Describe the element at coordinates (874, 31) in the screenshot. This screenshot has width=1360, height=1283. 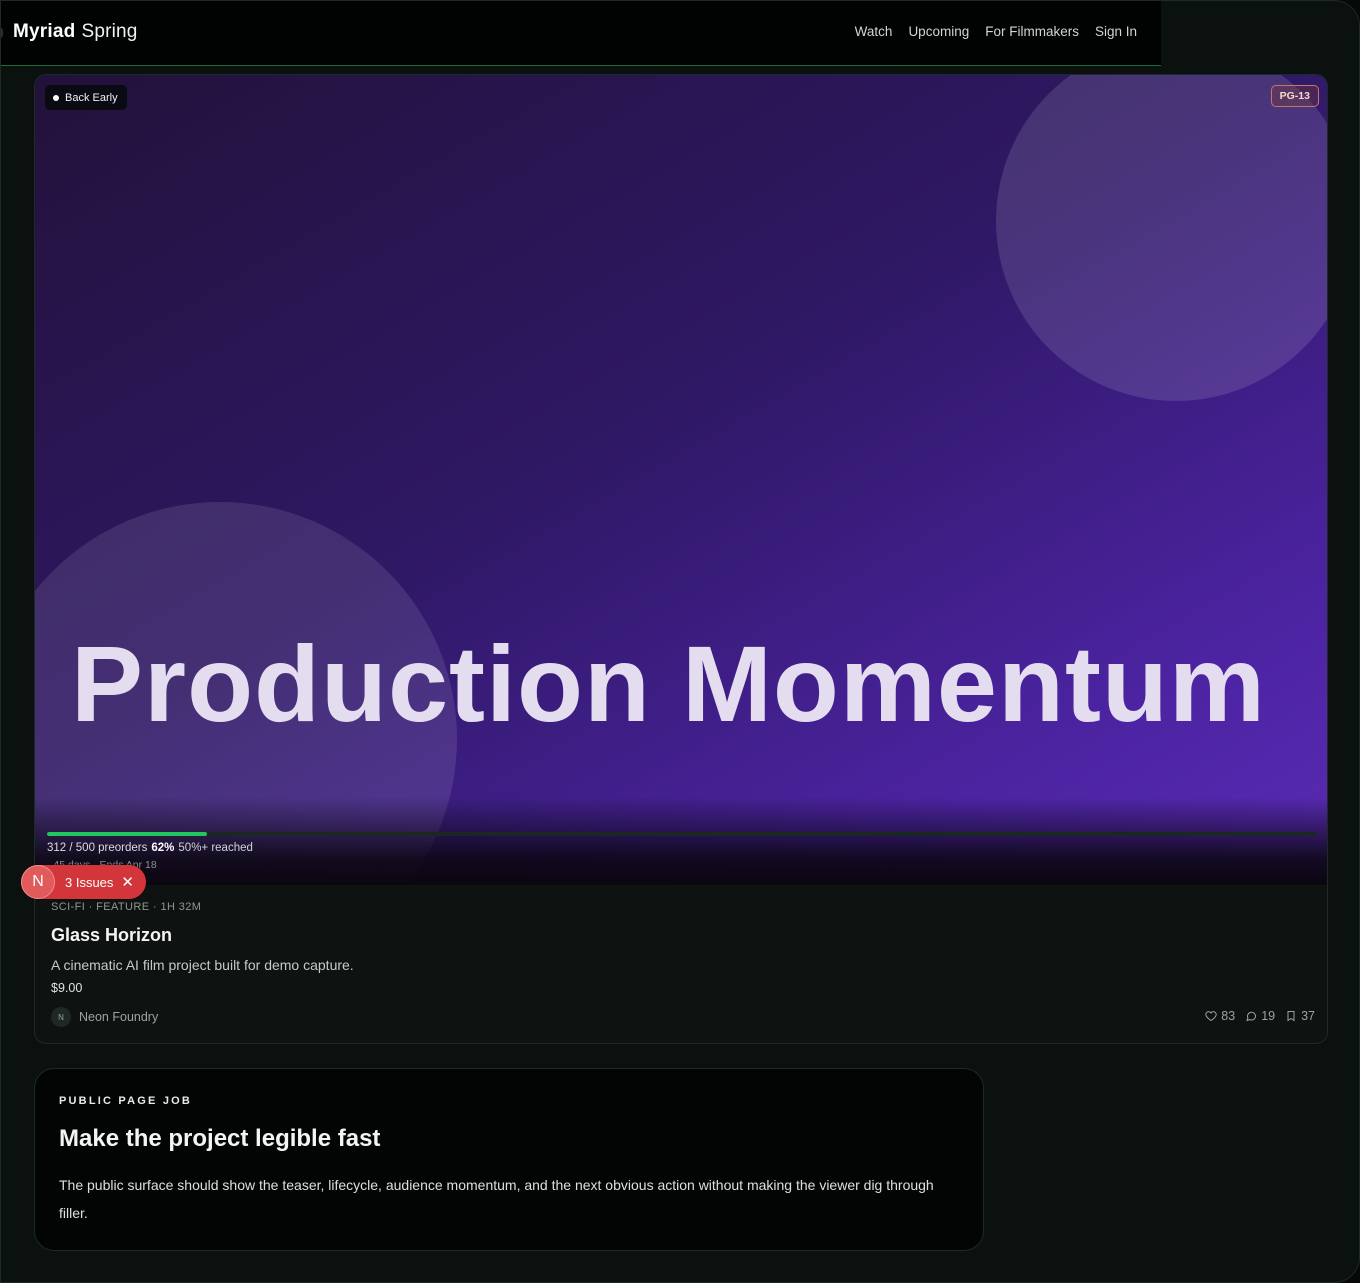
I see `nav-watch-link: Watch` at that location.